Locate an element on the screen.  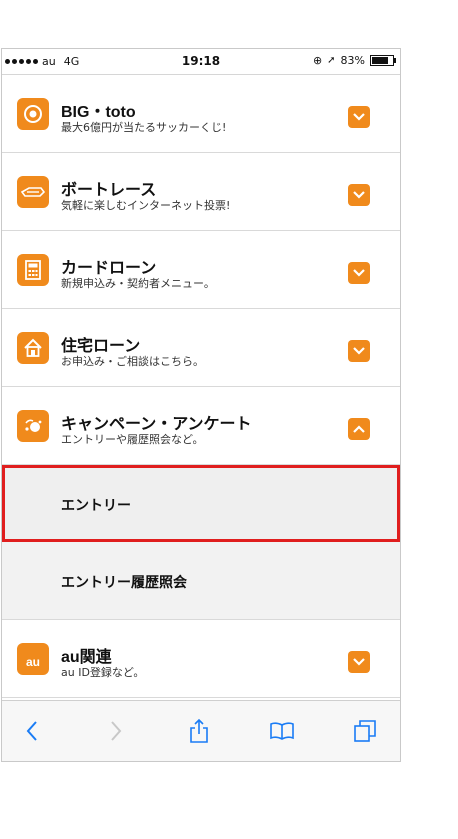
battery-percent: 83% is located at coordinates (352, 60).